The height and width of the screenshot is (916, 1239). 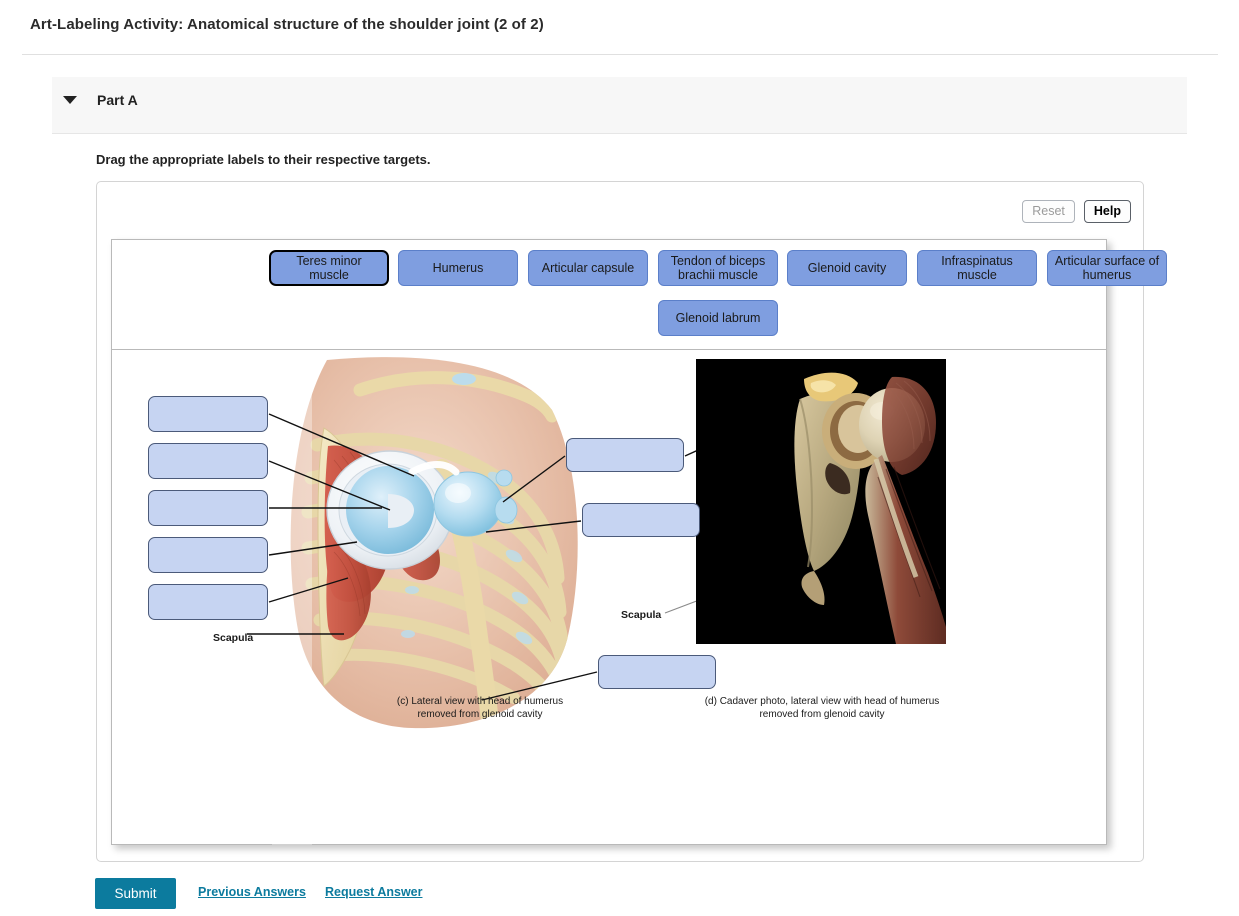 I want to click on tool-button-group: Reset Help, so click(x=1076, y=211).